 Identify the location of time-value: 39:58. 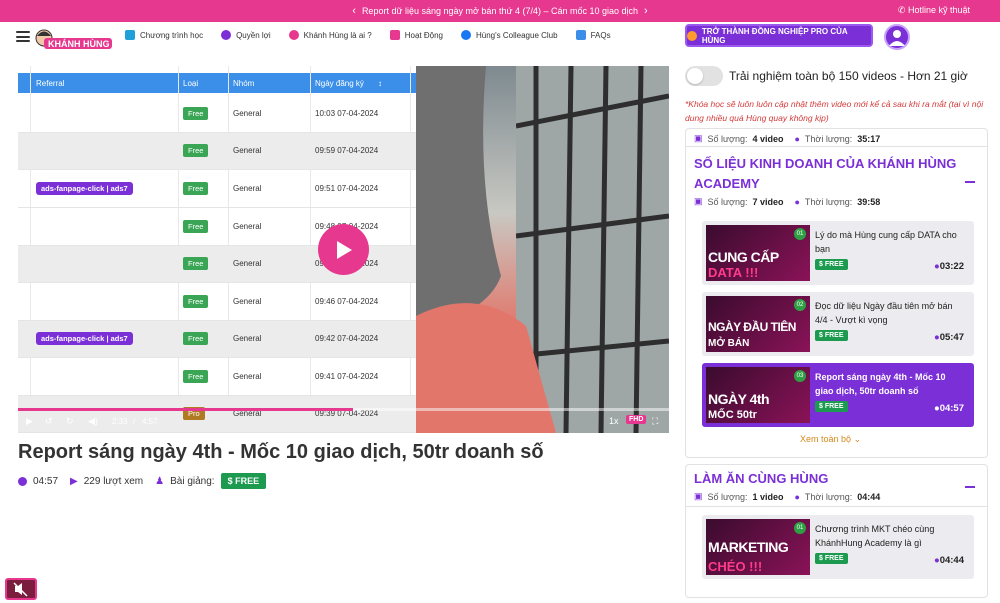
(869, 201).